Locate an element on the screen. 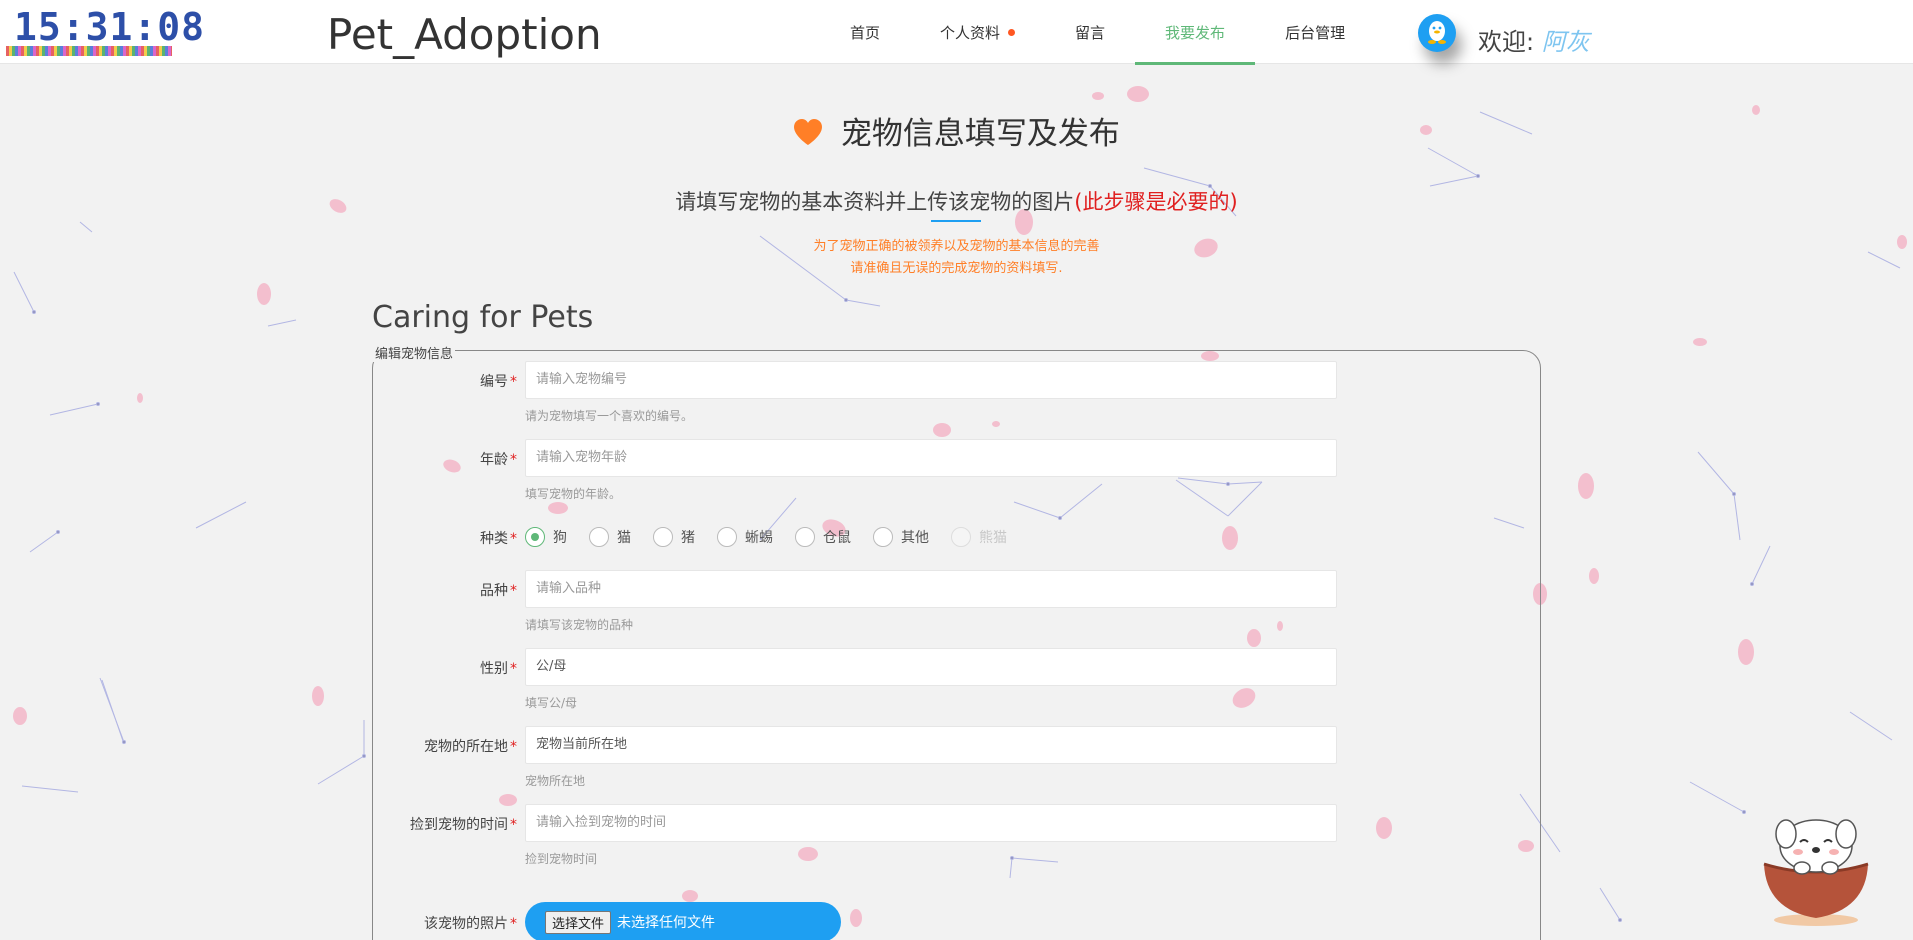 This screenshot has width=1913, height=940. nav-item-home: 首页 is located at coordinates (865, 32).